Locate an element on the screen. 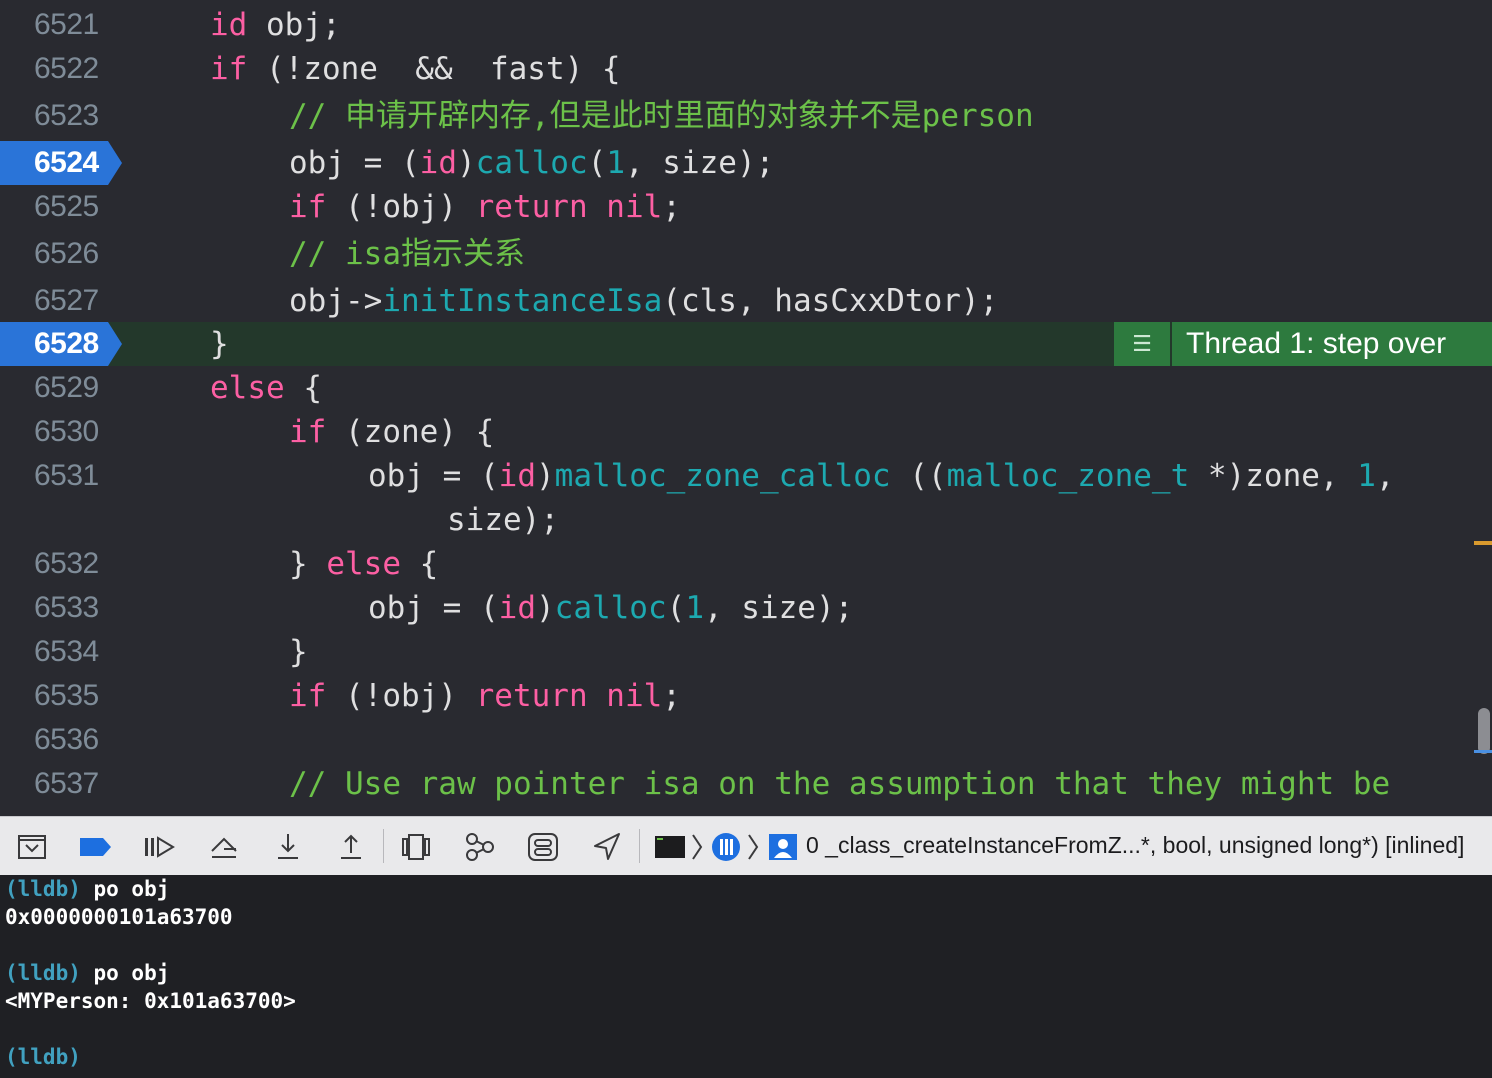 This screenshot has height=1078, width=1492. line-number: 6529 is located at coordinates (50, 388).